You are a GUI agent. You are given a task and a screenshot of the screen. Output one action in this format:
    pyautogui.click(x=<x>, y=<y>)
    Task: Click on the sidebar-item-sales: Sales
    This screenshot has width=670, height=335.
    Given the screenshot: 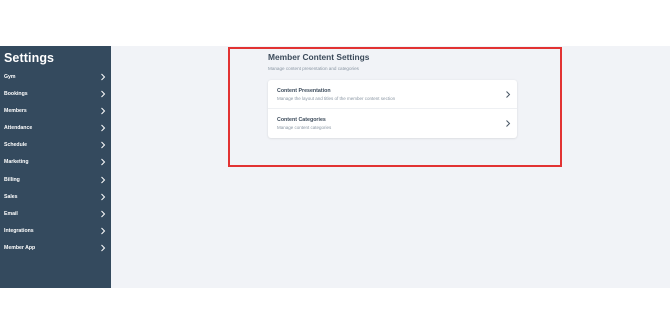 What is the action you would take?
    pyautogui.click(x=55, y=198)
    